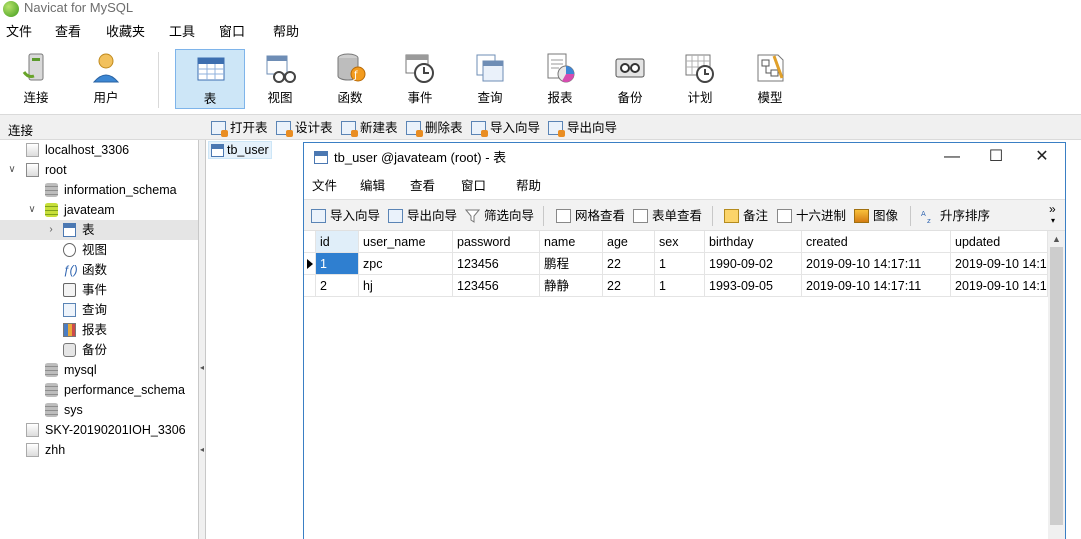  I want to click on event-button: 事件, so click(420, 79).